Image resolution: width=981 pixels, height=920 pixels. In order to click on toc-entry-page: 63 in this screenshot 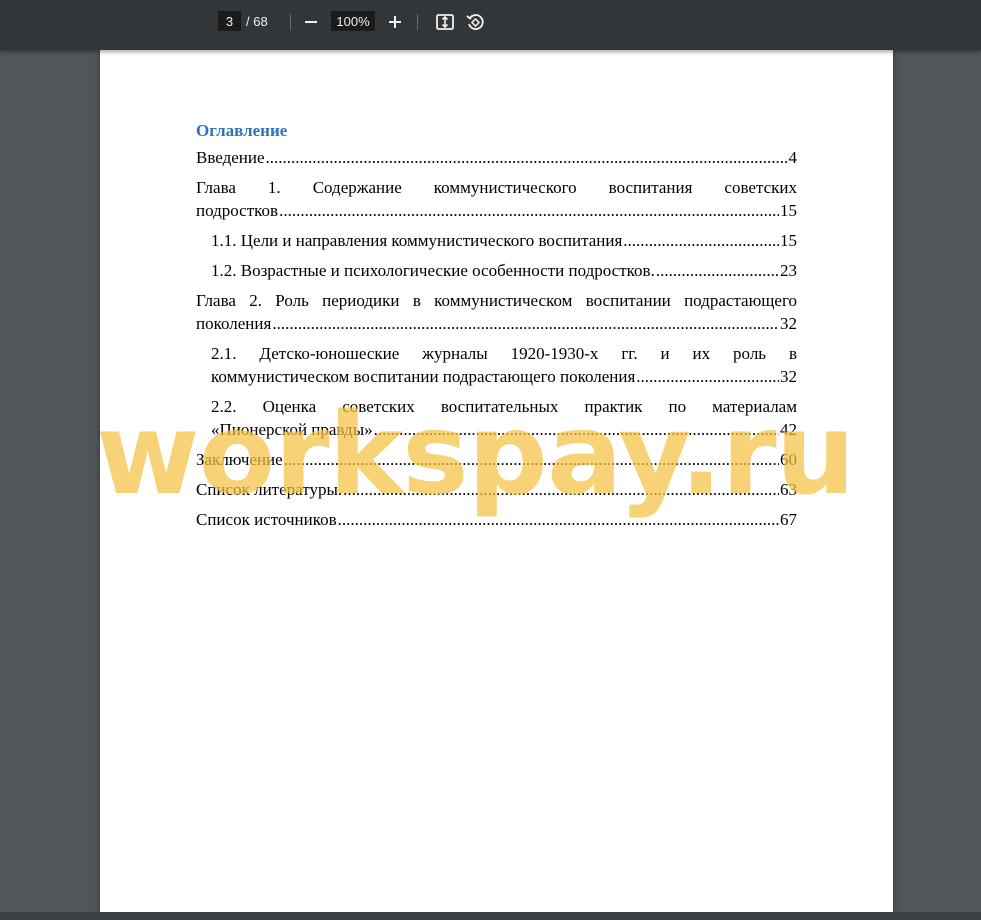, I will do `click(788, 489)`.